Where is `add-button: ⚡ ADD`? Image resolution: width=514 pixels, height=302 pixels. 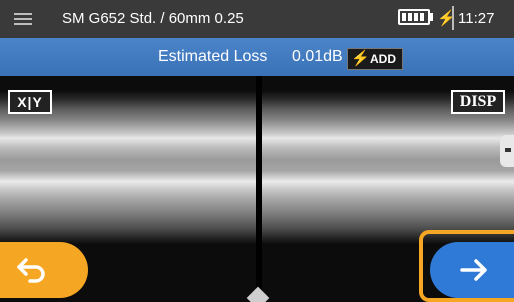 add-button: ⚡ ADD is located at coordinates (375, 59).